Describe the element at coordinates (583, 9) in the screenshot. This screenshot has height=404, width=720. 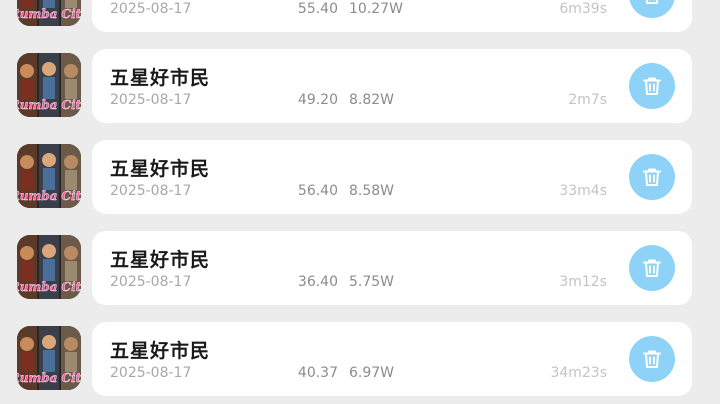
I see `record-duration: 6m39s` at that location.